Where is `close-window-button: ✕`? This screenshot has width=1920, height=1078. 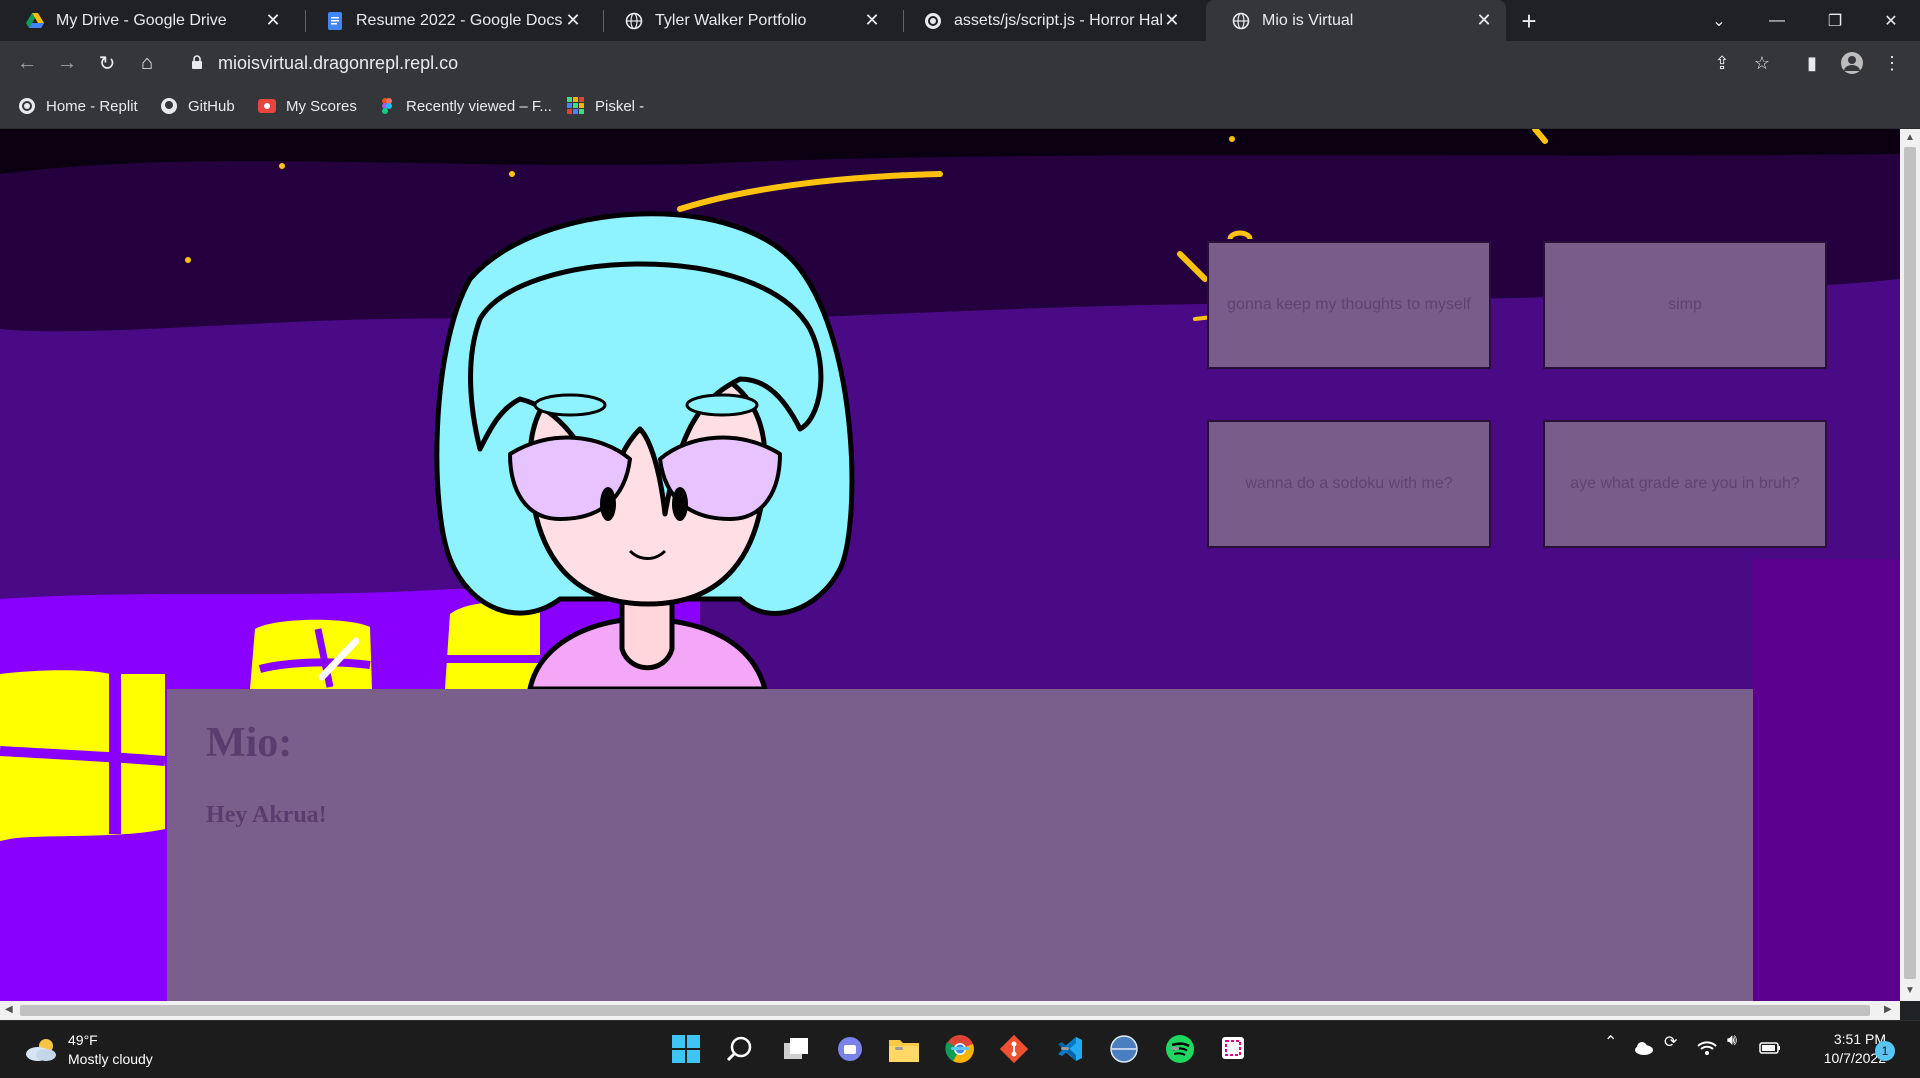
close-window-button: ✕ is located at coordinates (1891, 20).